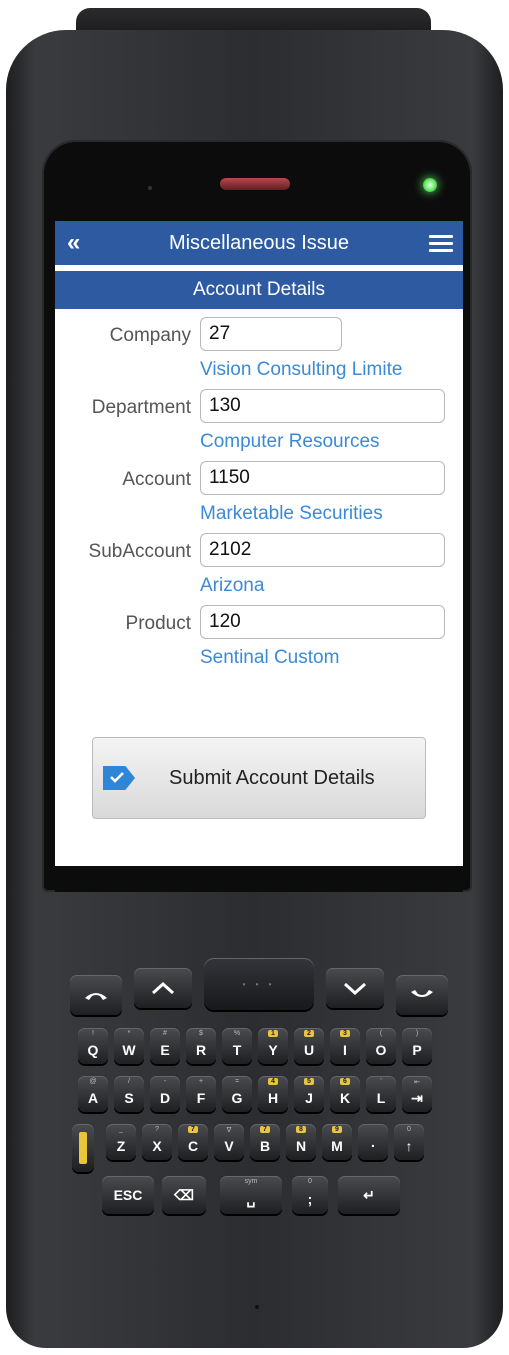  I want to click on key-sub-label: -, so click(165, 1081).